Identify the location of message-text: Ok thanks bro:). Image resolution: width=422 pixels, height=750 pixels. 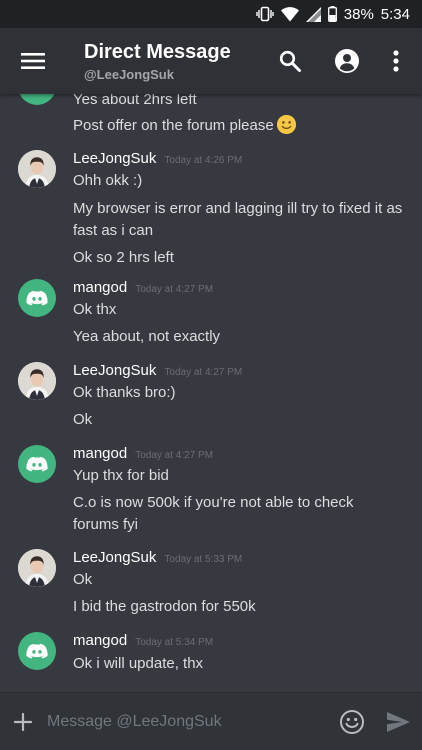
(124, 392).